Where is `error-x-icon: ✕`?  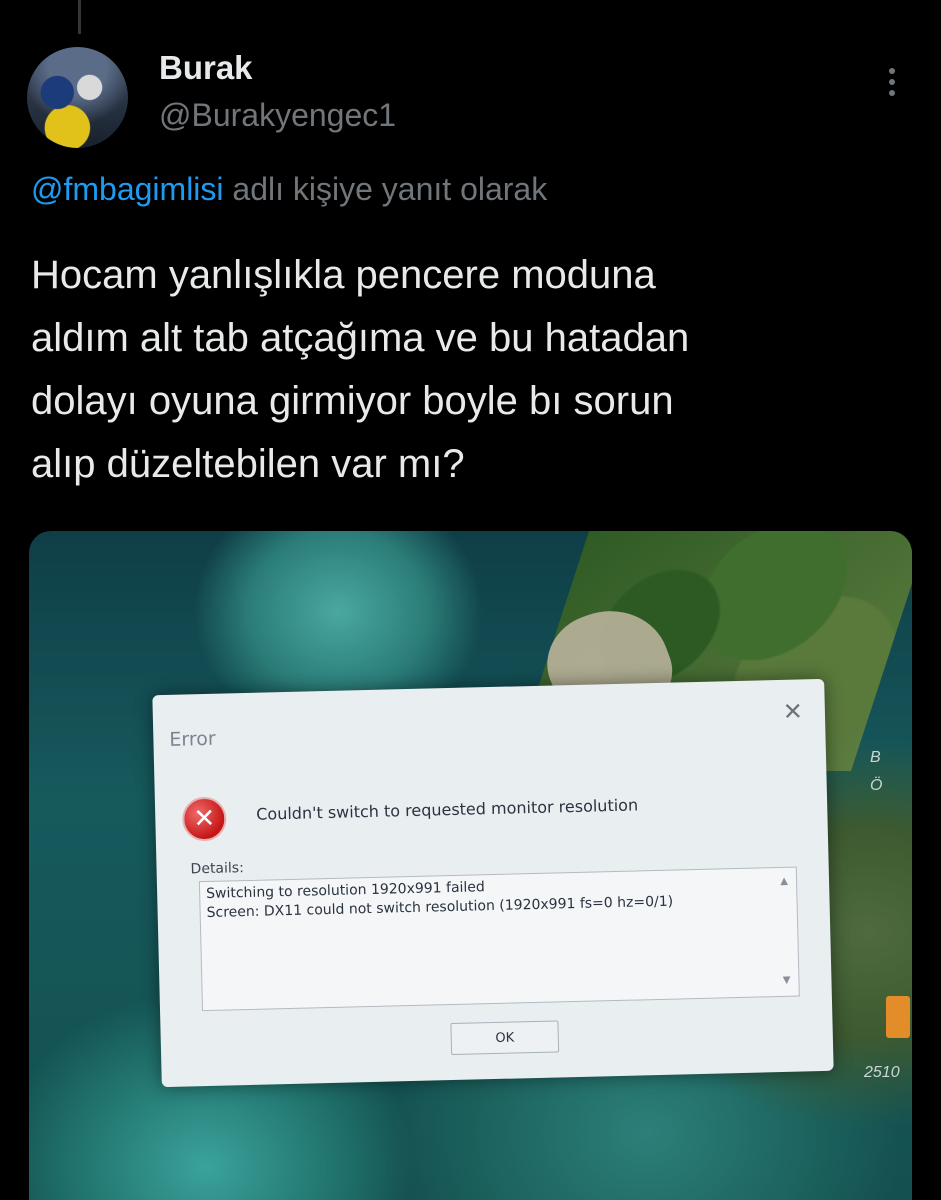 error-x-icon: ✕ is located at coordinates (204, 819).